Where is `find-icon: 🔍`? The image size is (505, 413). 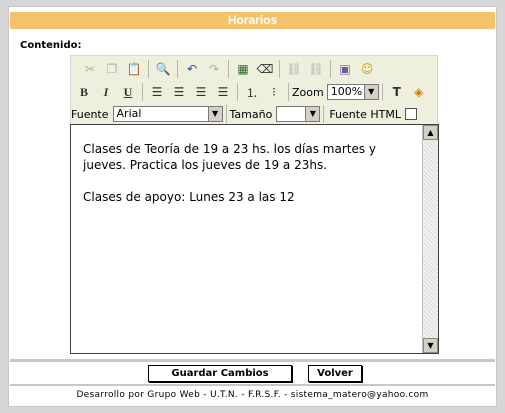 find-icon: 🔍 is located at coordinates (163, 69).